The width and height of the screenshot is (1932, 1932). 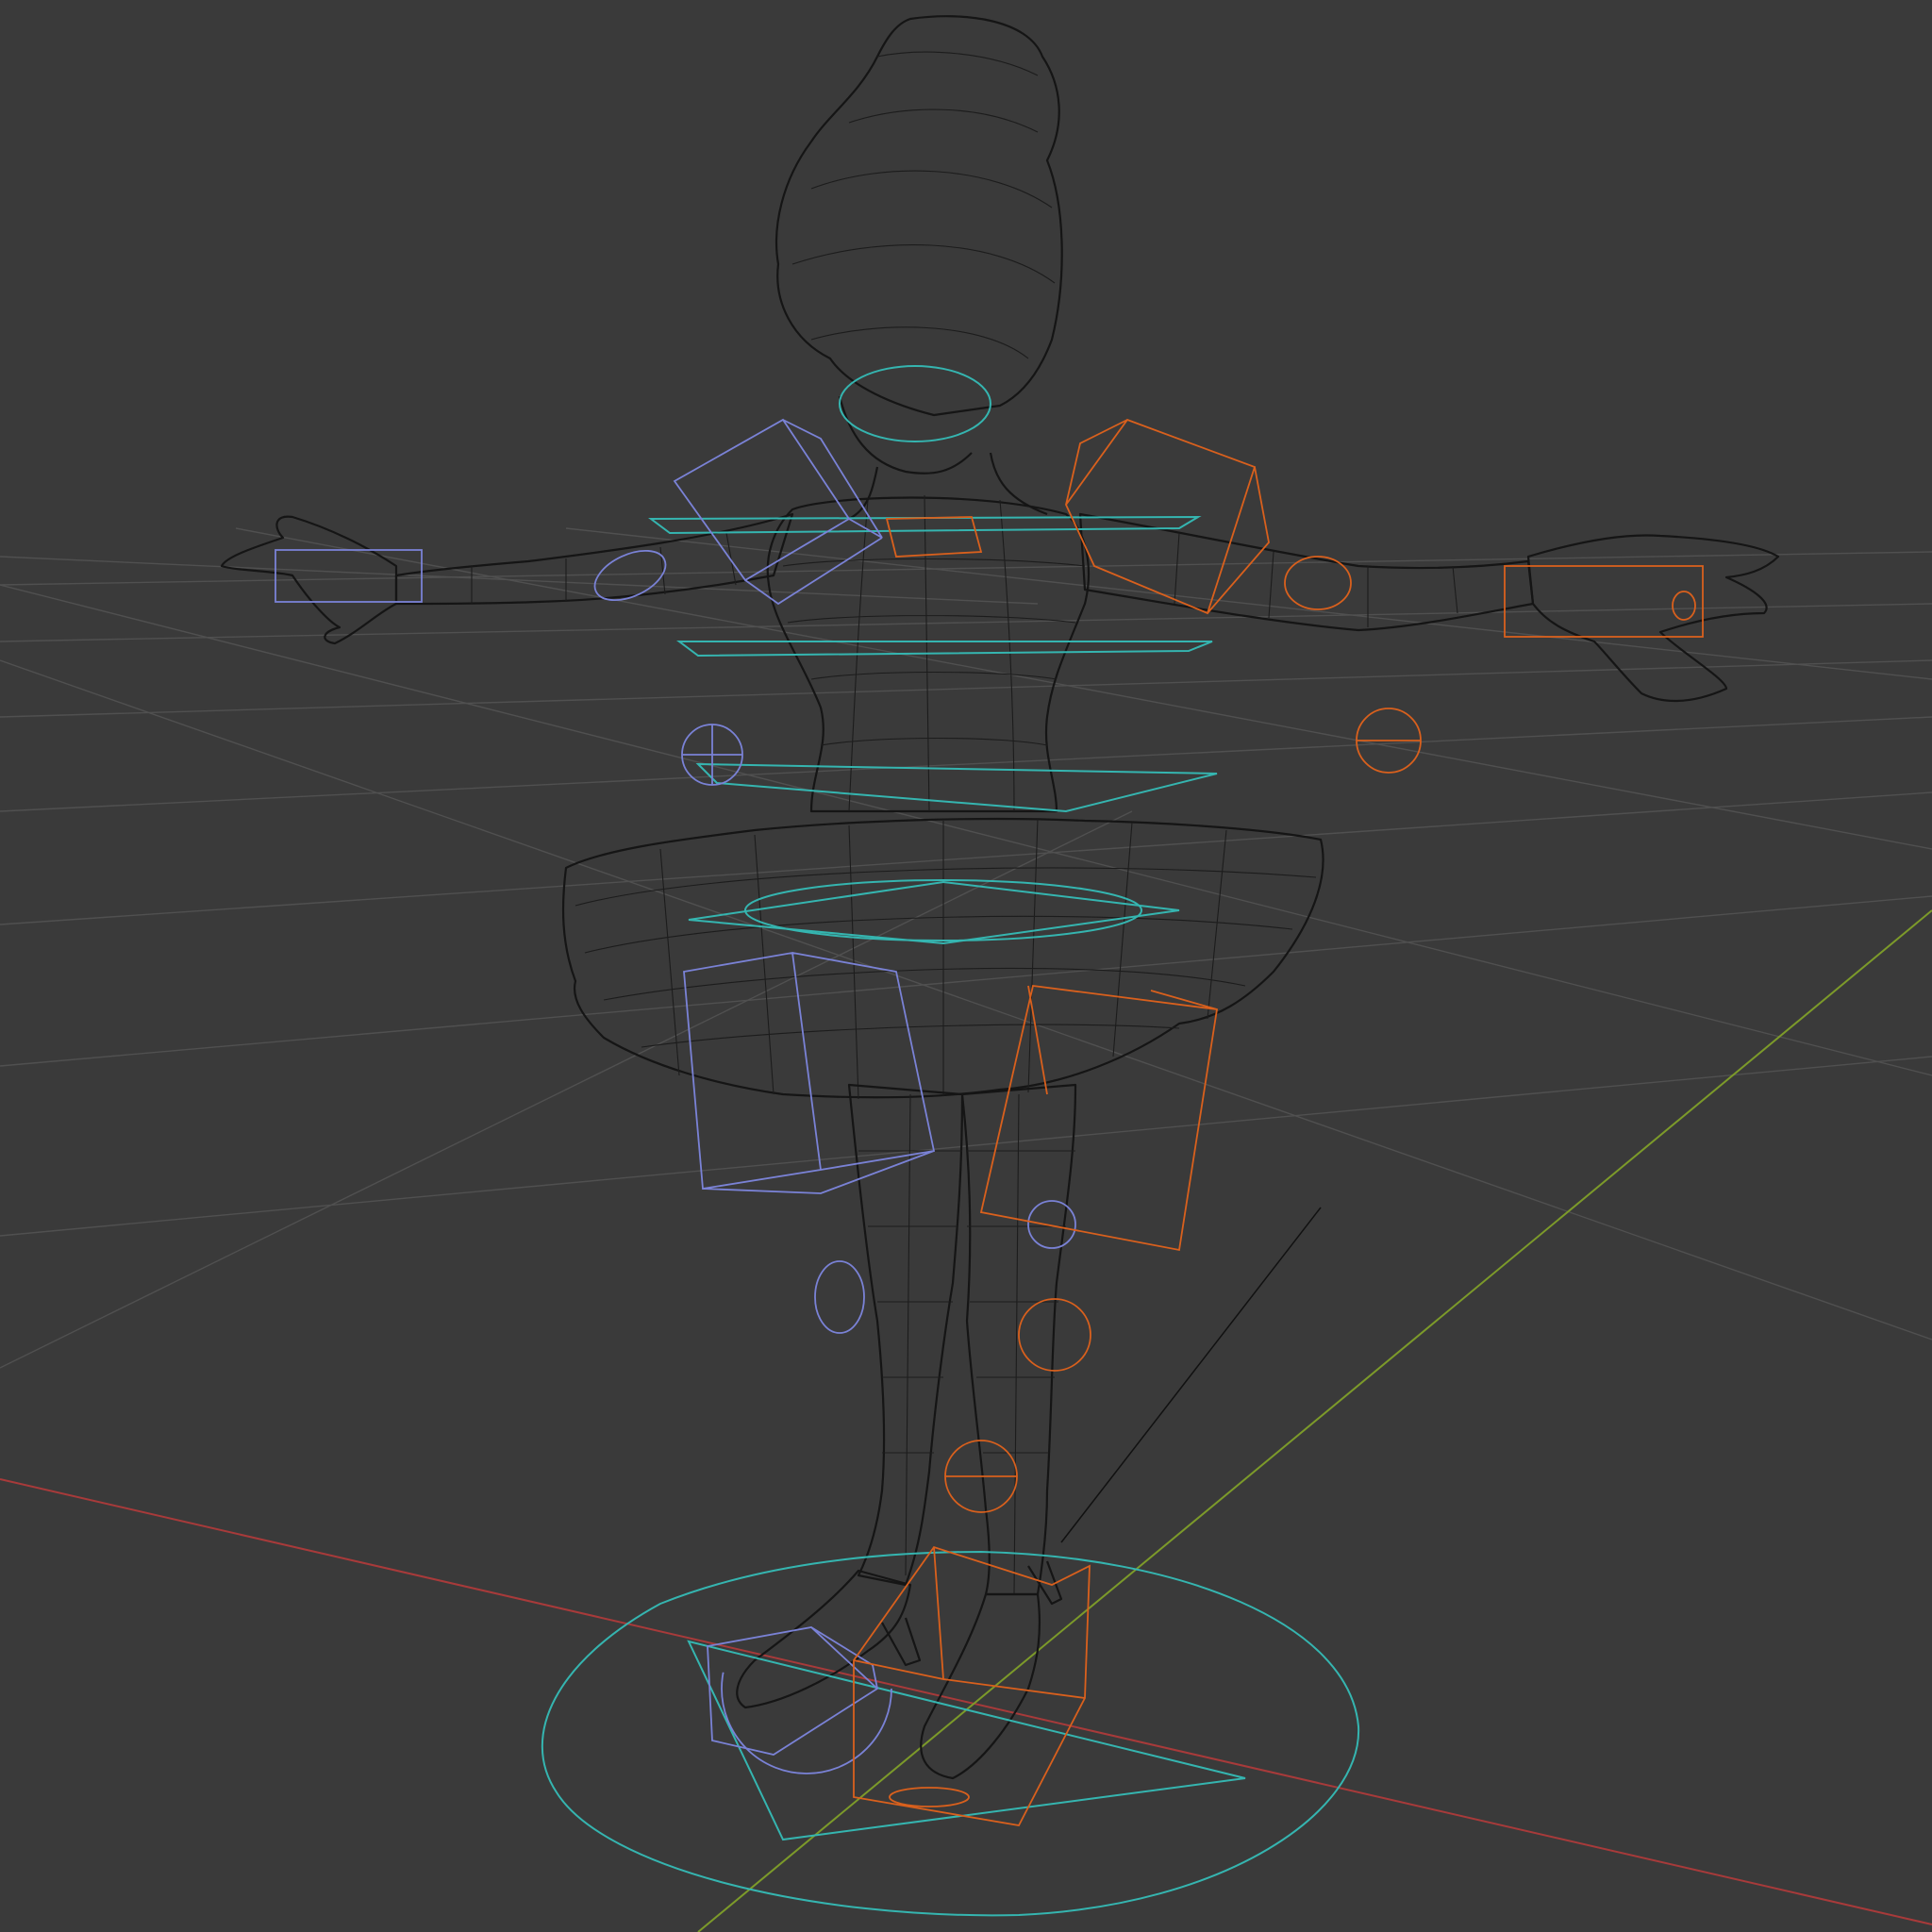 I want to click on right-foot-control, so click(x=972, y=1686).